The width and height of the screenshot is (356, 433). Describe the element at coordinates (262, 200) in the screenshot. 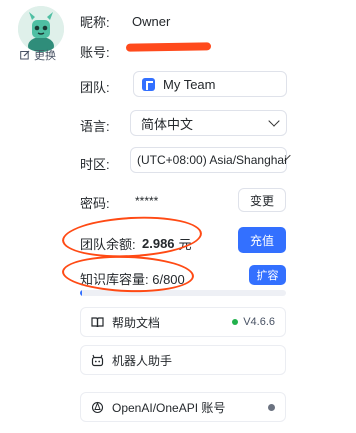

I see `change-password-button: 变更` at that location.